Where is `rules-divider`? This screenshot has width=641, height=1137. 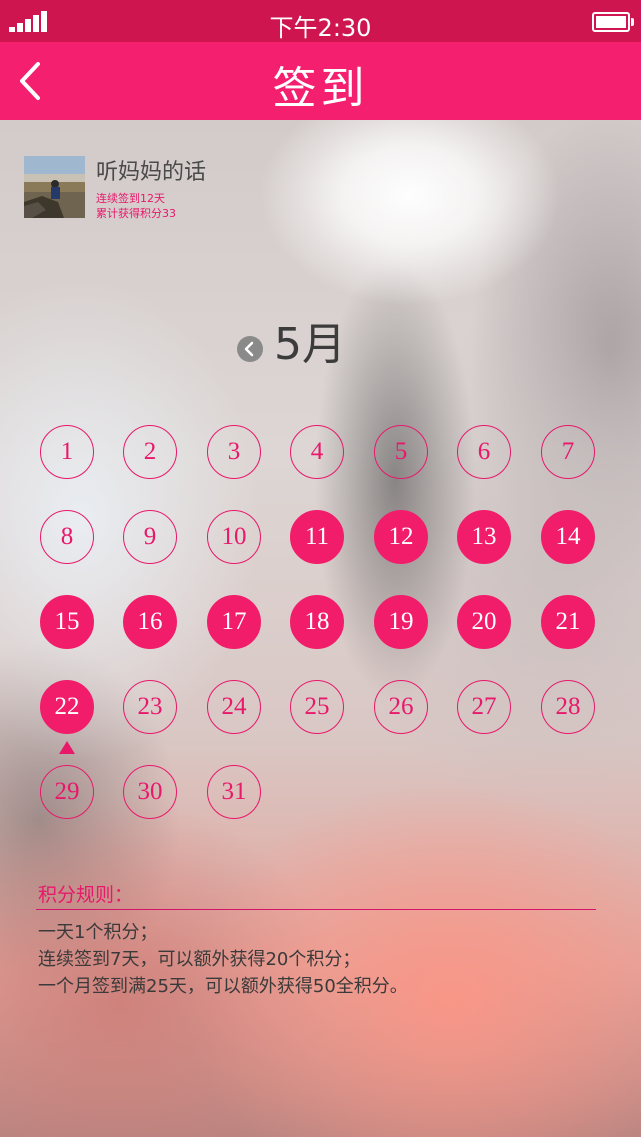 rules-divider is located at coordinates (316, 909).